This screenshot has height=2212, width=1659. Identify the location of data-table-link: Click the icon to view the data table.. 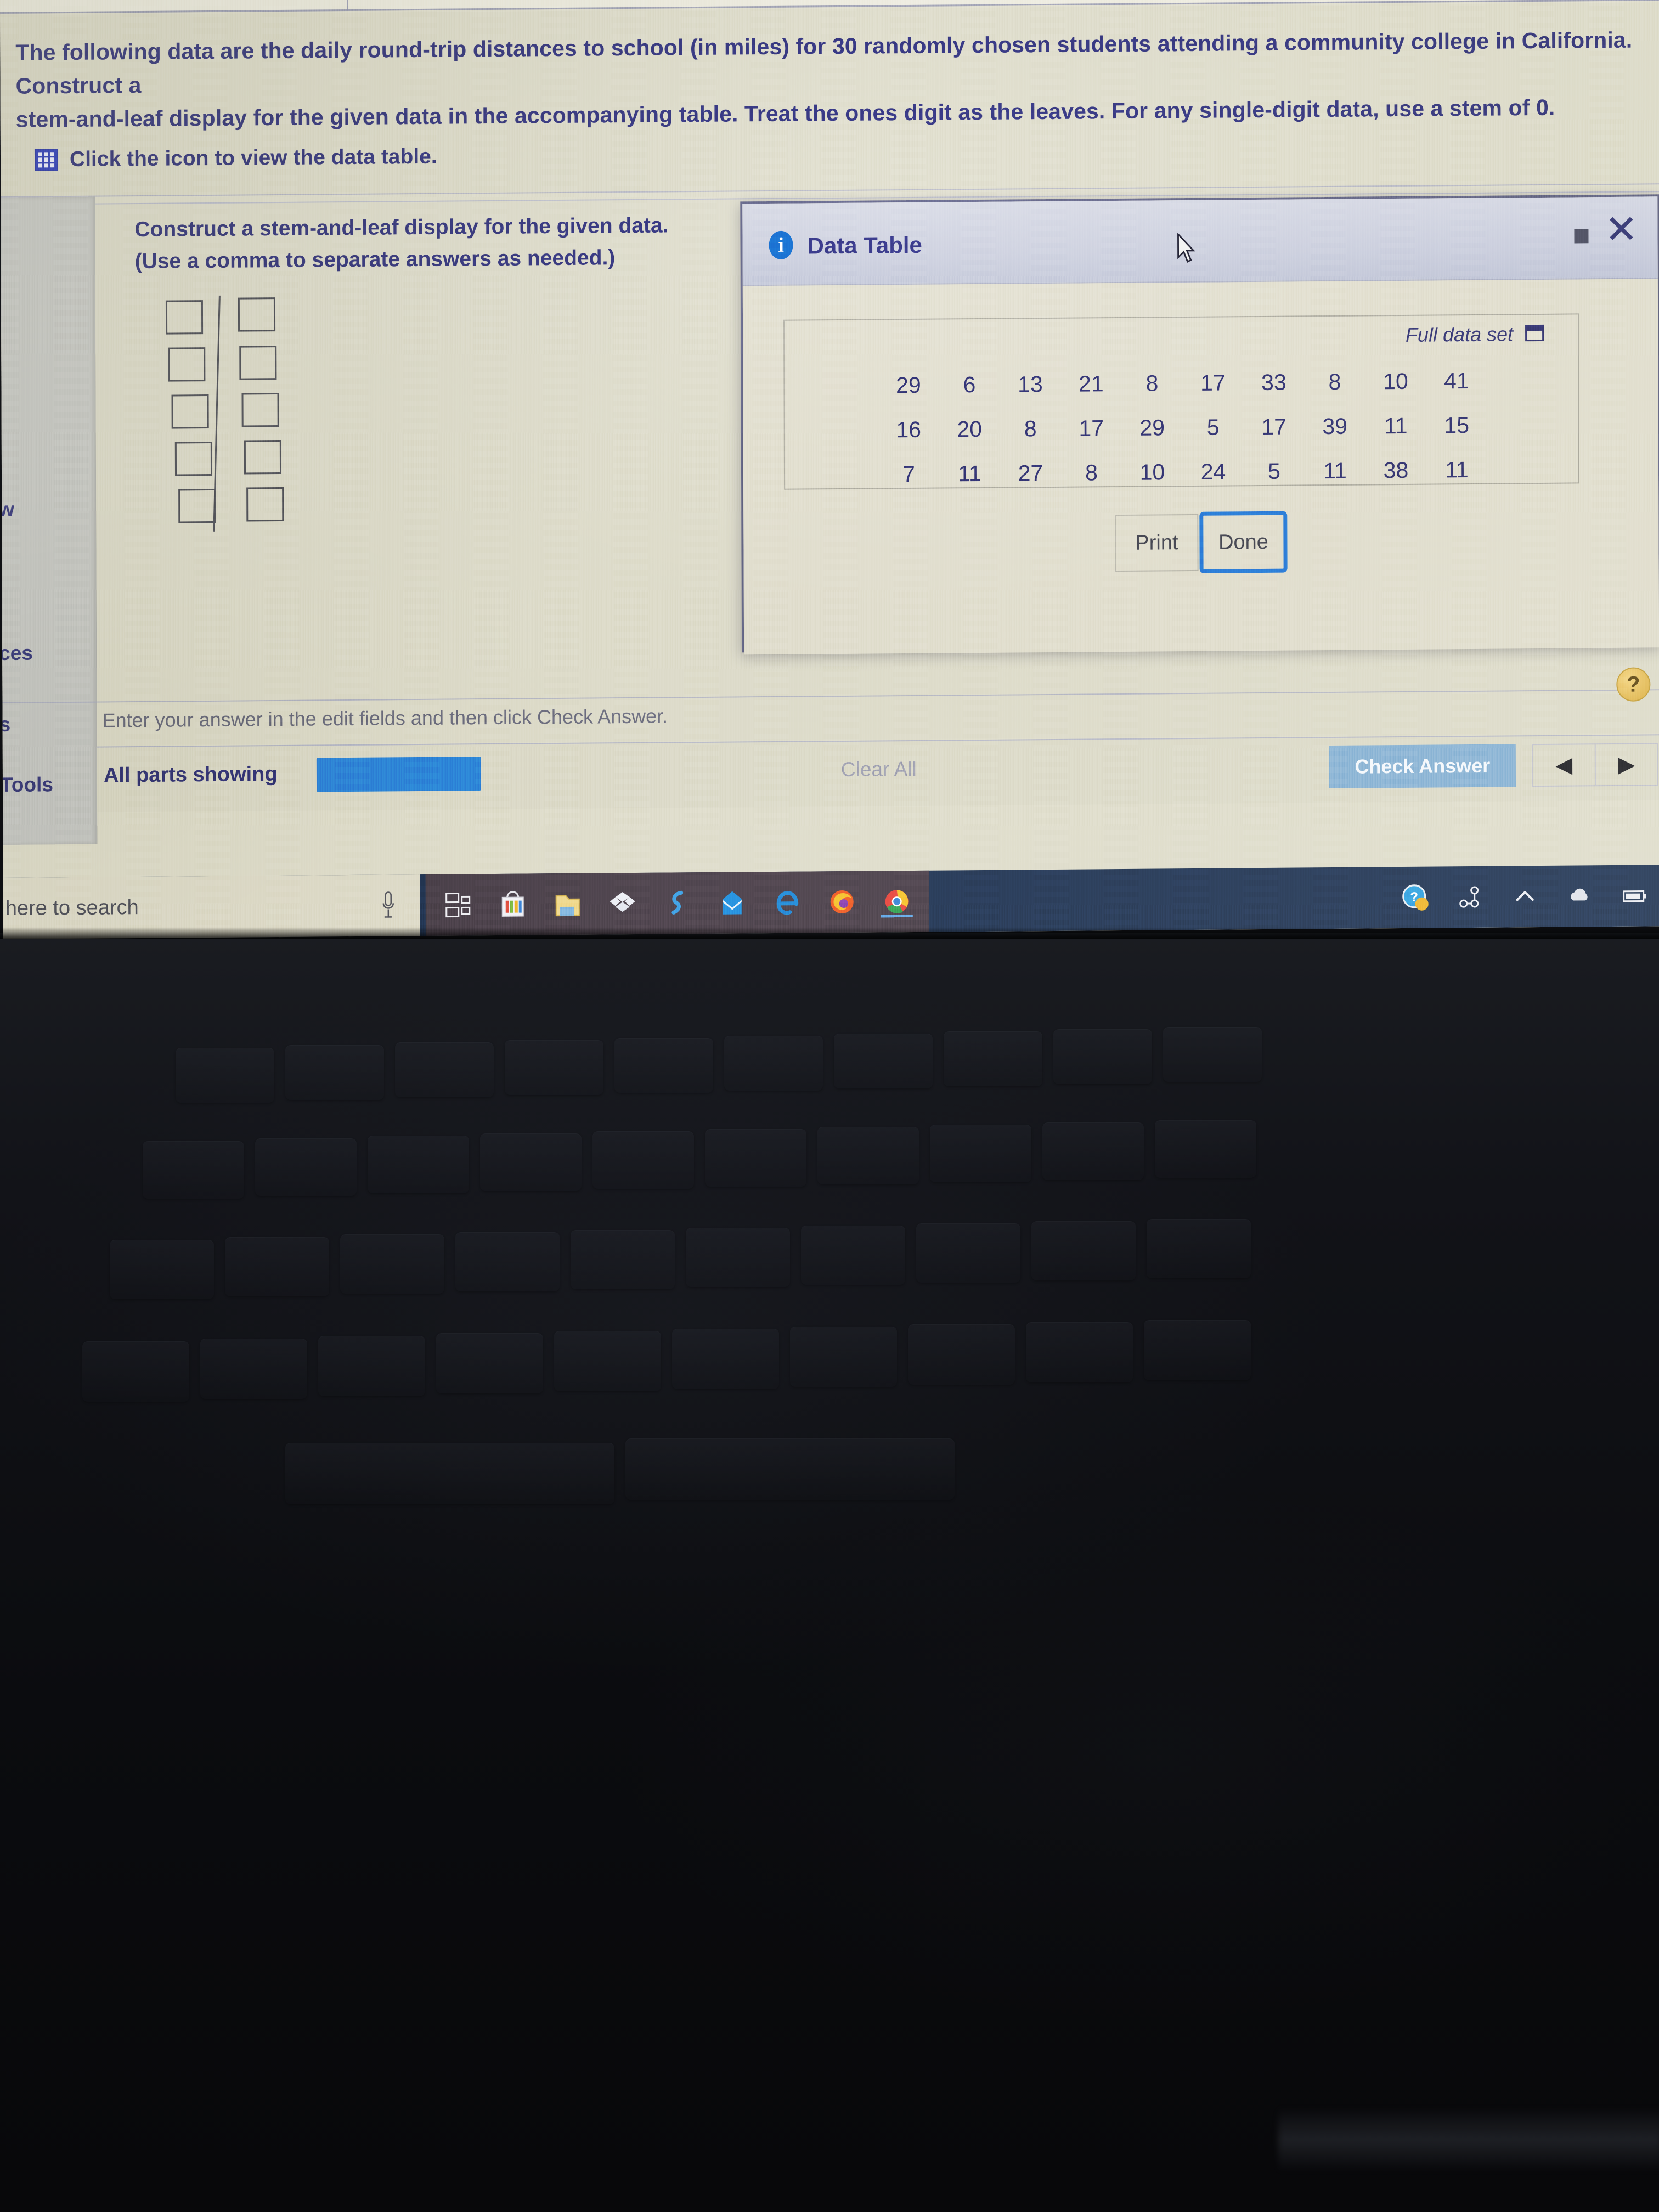
(235, 158).